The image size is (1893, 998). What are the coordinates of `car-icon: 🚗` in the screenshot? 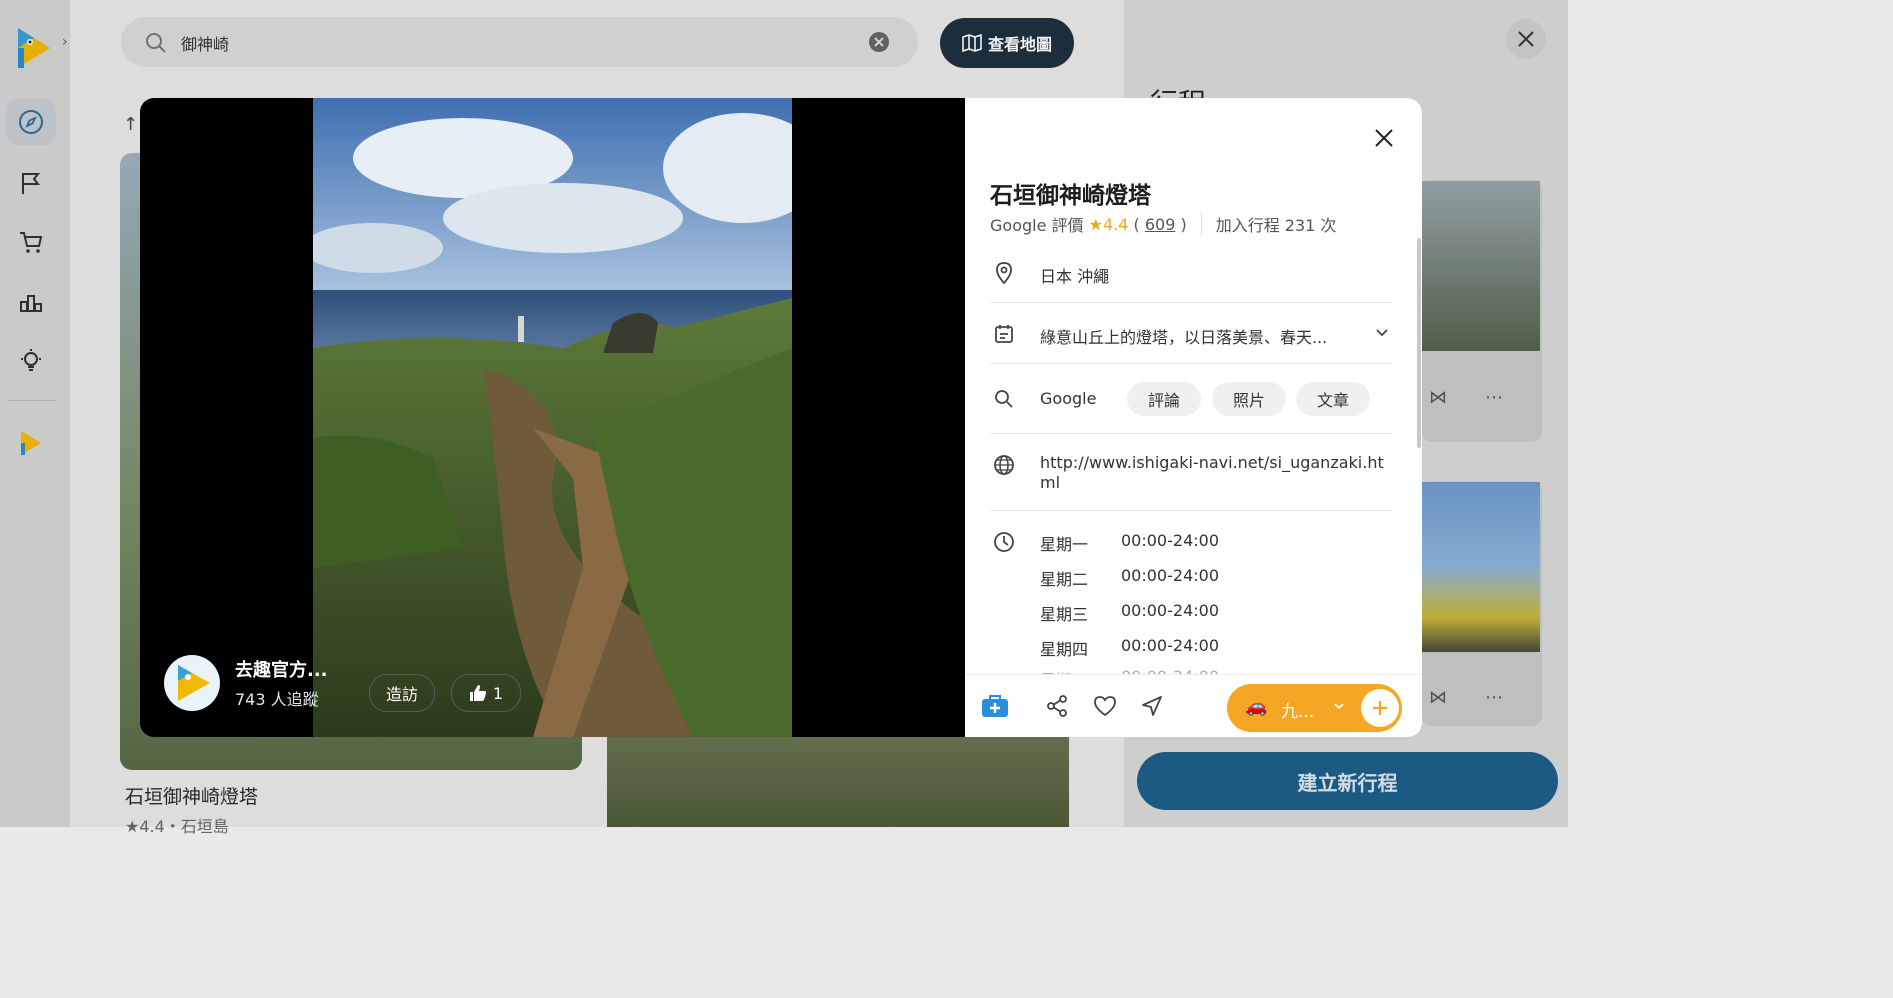 It's located at (1256, 706).